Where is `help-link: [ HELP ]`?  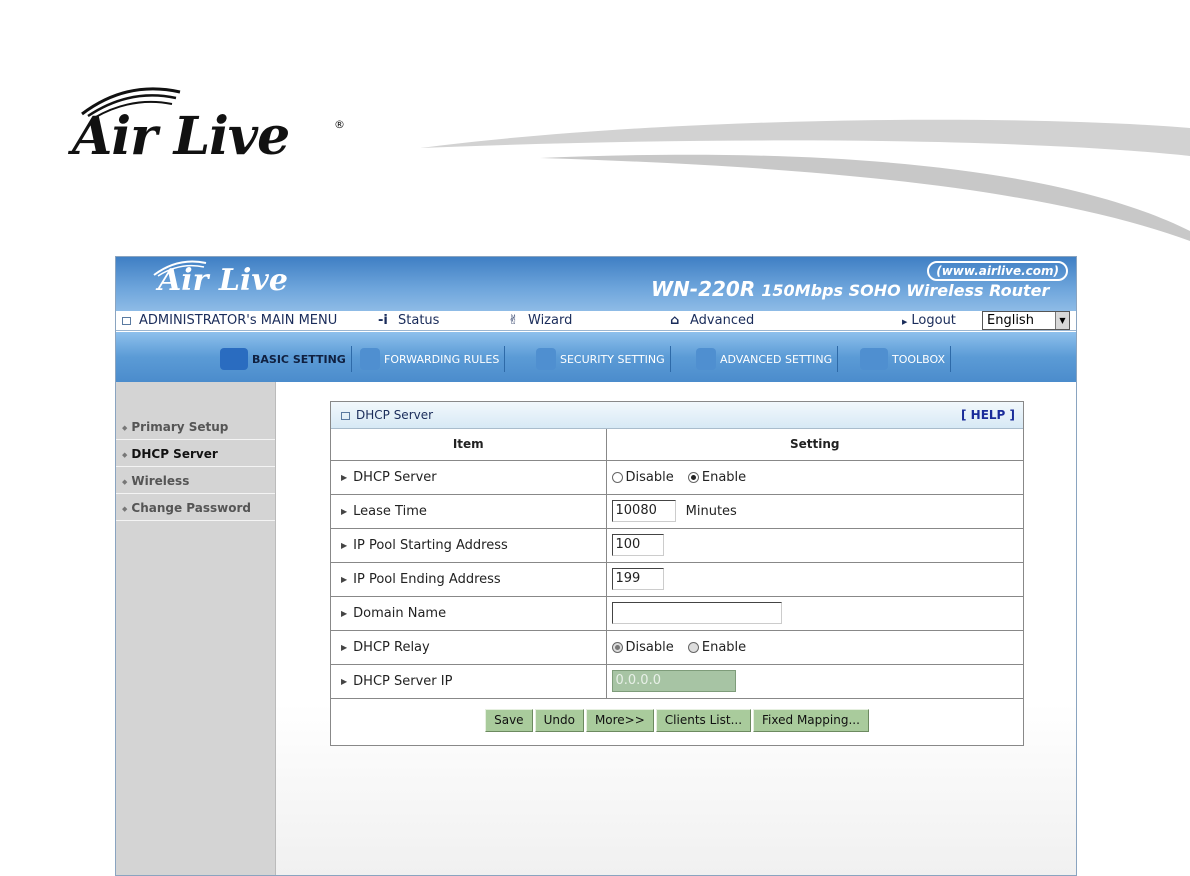 help-link: [ HELP ] is located at coordinates (988, 415).